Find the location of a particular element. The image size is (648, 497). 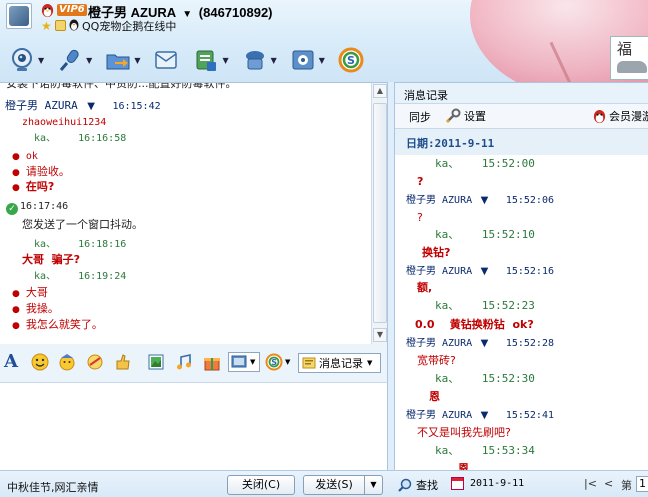

star-icon: ★ is located at coordinates (46, 26).